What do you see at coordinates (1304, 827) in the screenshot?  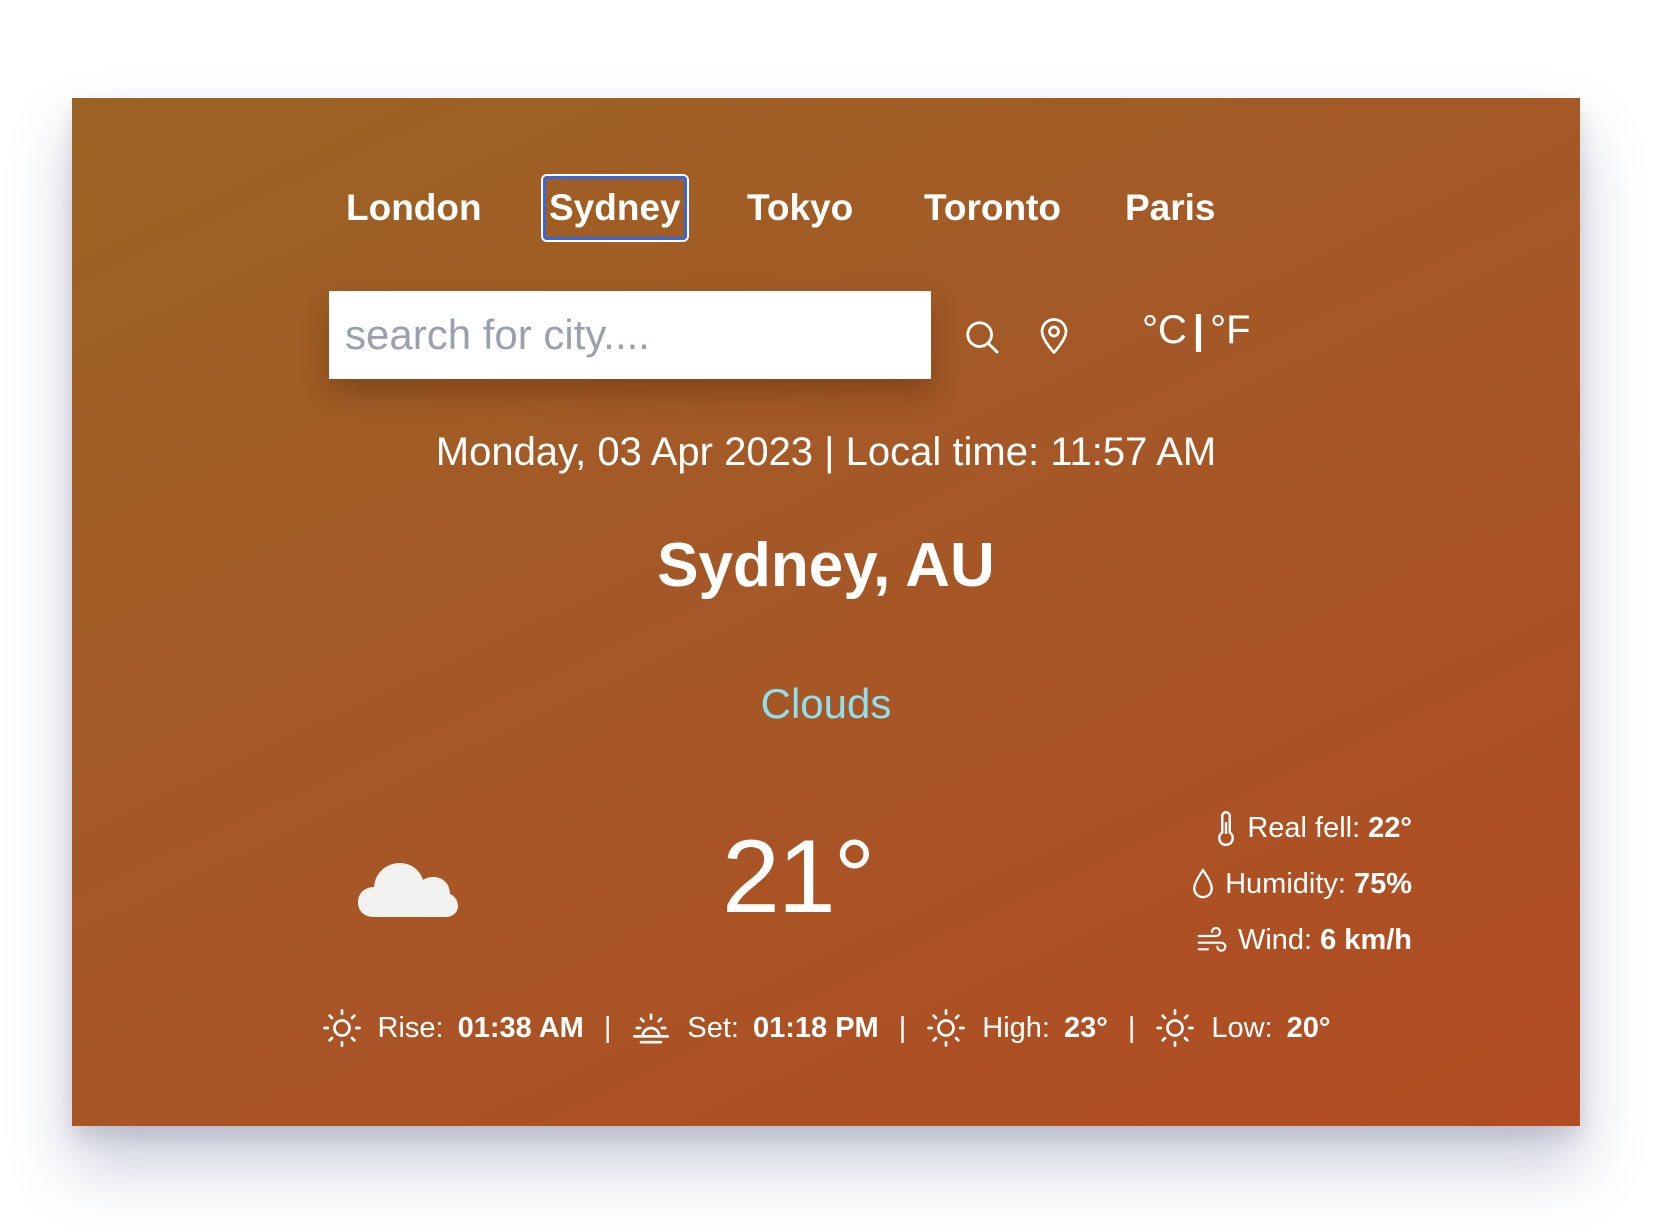 I see `real-feel-label: Real fell:` at bounding box center [1304, 827].